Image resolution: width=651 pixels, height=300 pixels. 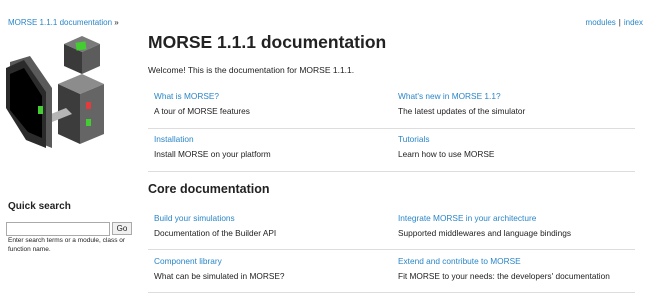 What do you see at coordinates (122, 228) in the screenshot?
I see `go-button: Go` at bounding box center [122, 228].